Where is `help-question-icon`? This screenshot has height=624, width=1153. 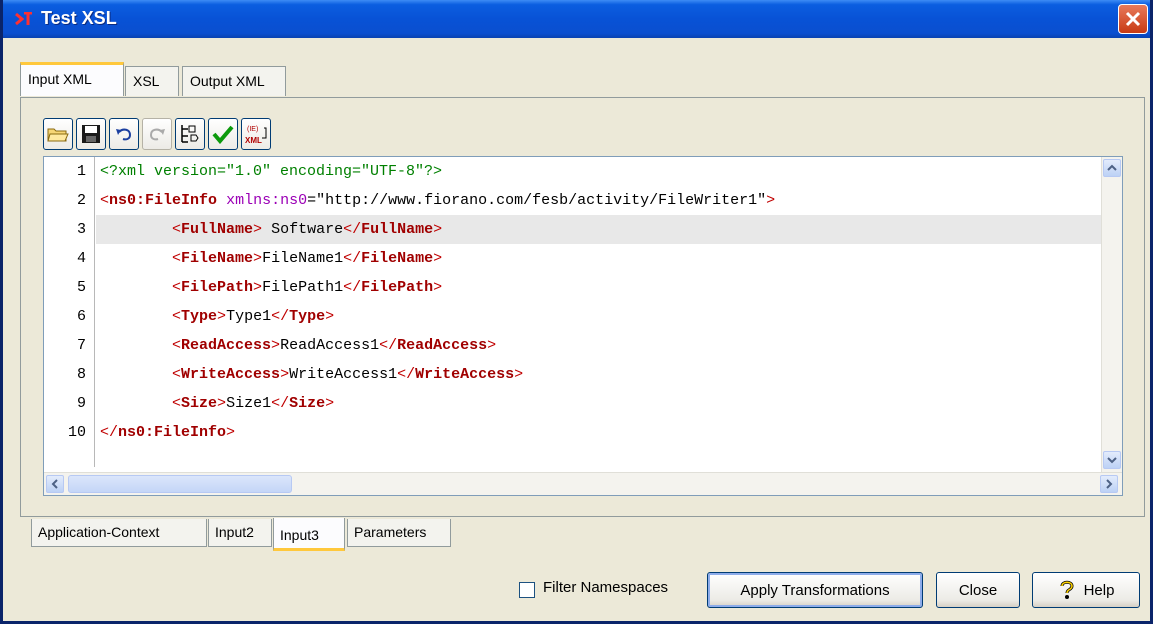
help-question-icon is located at coordinates (1067, 589).